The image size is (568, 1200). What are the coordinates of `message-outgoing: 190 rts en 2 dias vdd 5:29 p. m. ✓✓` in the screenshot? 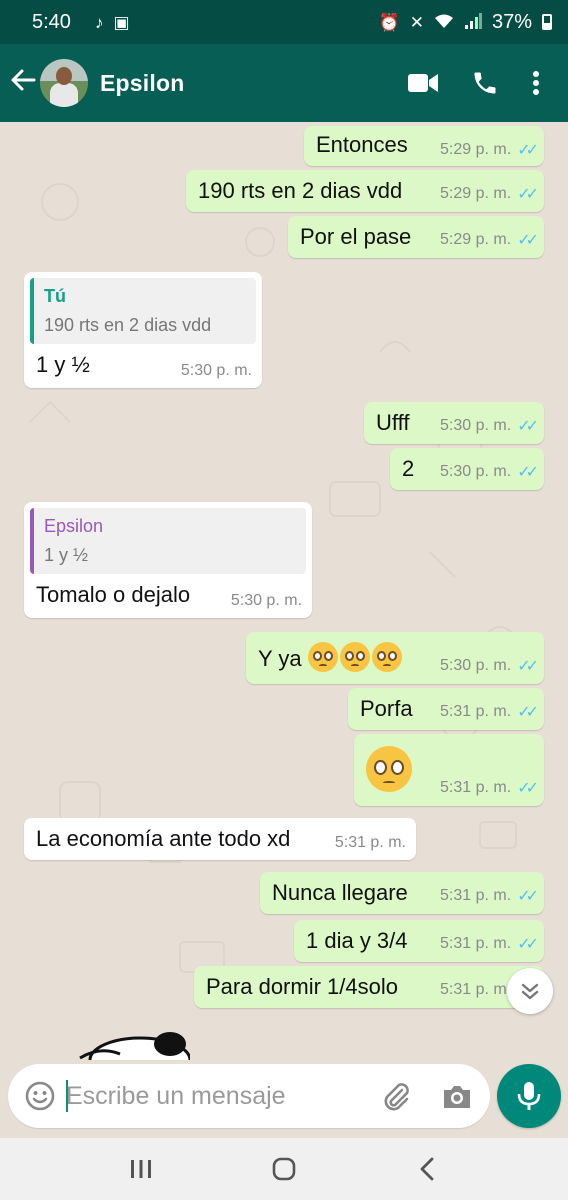 It's located at (365, 191).